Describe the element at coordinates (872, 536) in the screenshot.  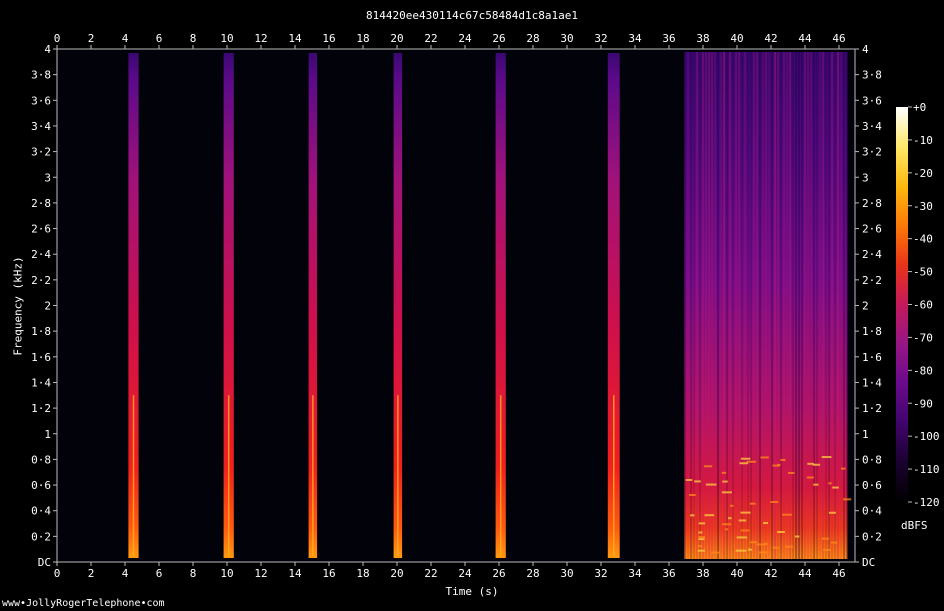
I see `y-tick-label-right: 0·2` at that location.